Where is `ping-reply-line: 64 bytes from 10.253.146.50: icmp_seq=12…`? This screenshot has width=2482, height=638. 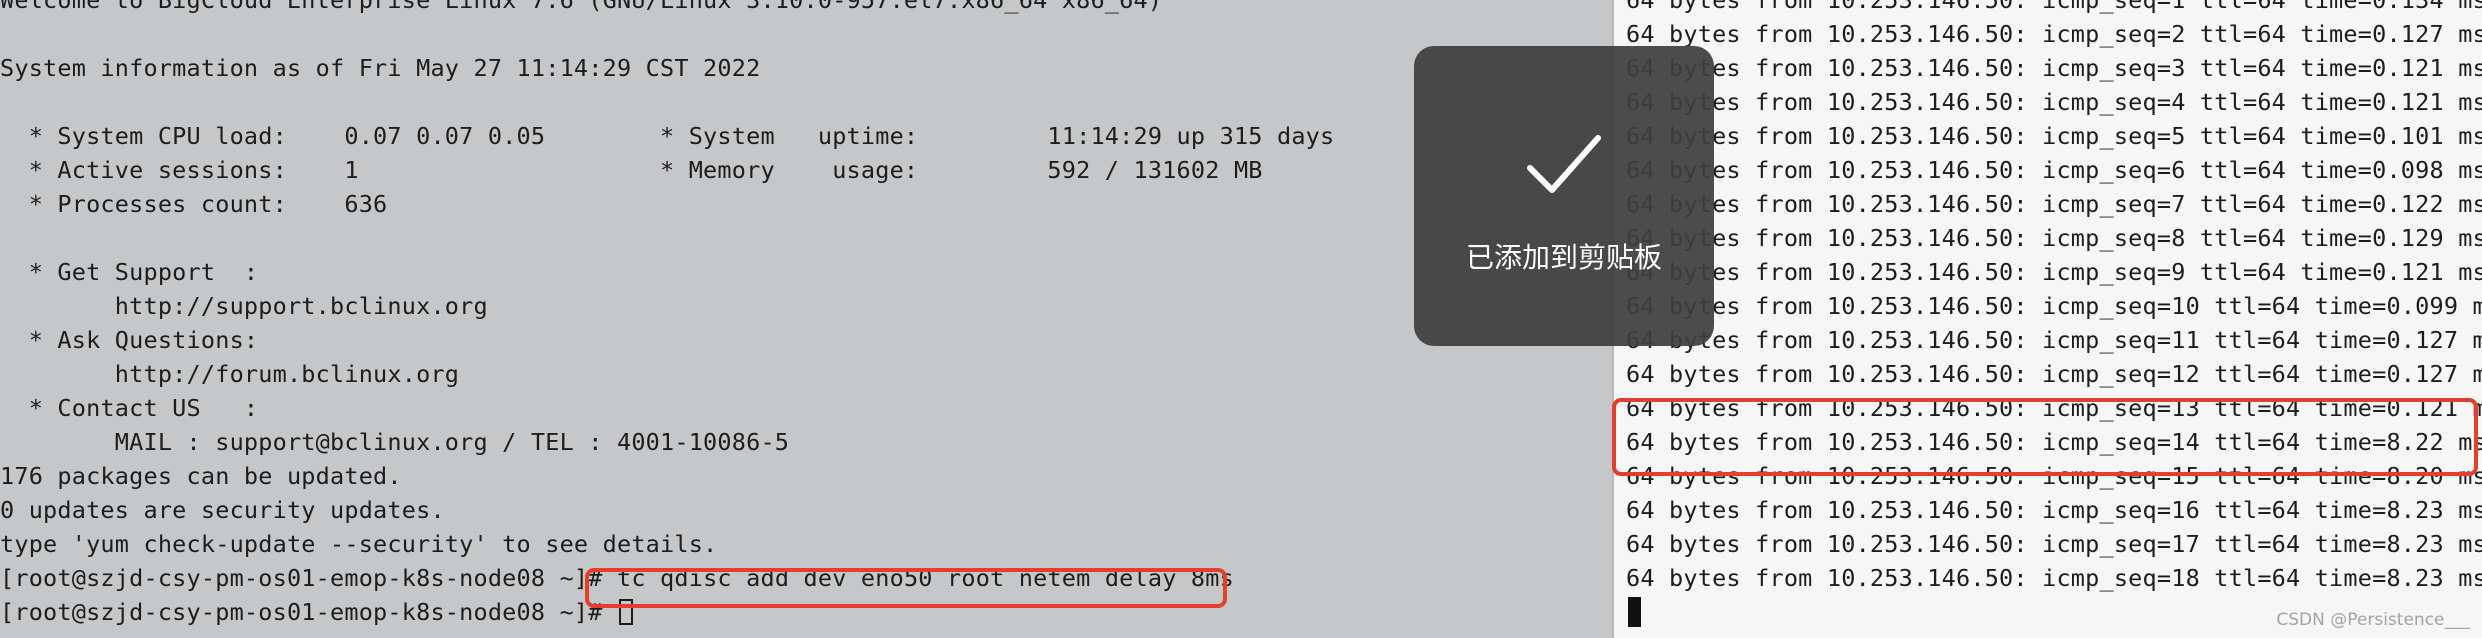
ping-reply-line: 64 bytes from 10.253.146.50: icmp_seq=12… is located at coordinates (2054, 374).